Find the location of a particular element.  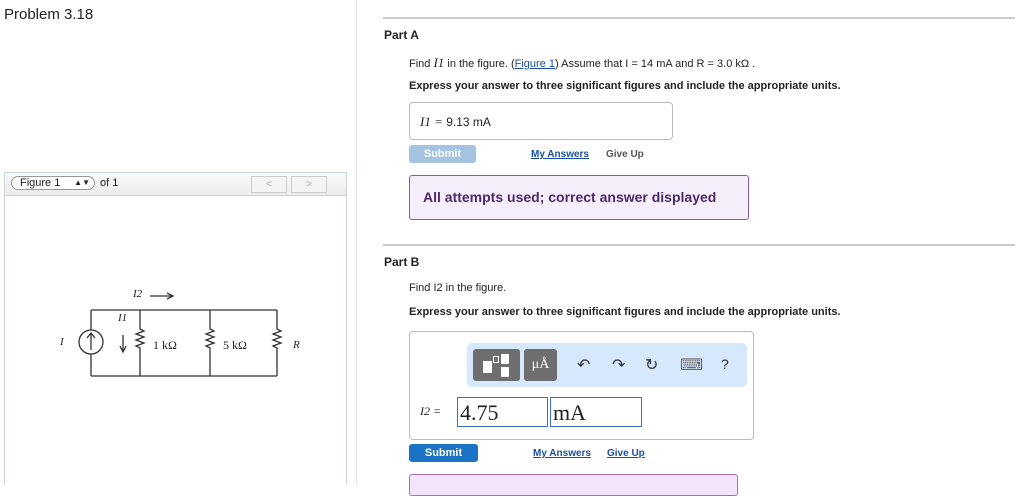

next-figure-button: > is located at coordinates (309, 184).